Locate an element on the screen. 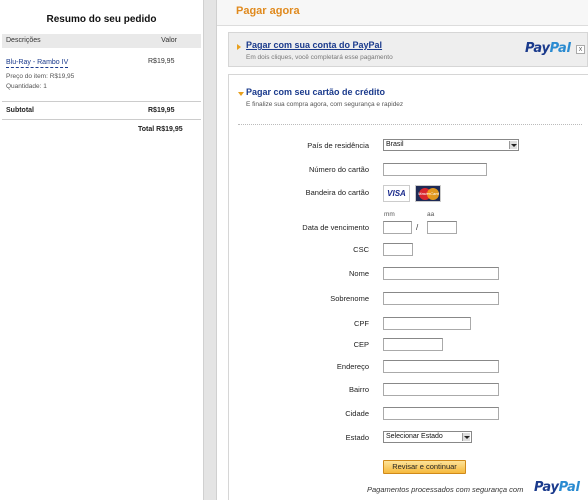  address-input is located at coordinates (441, 366).